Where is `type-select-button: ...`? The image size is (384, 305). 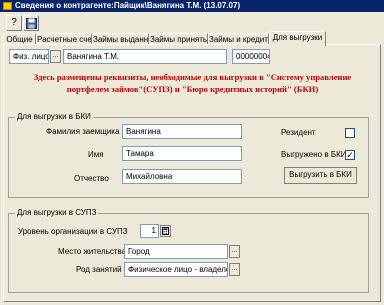
type-select-button: ... is located at coordinates (55, 56).